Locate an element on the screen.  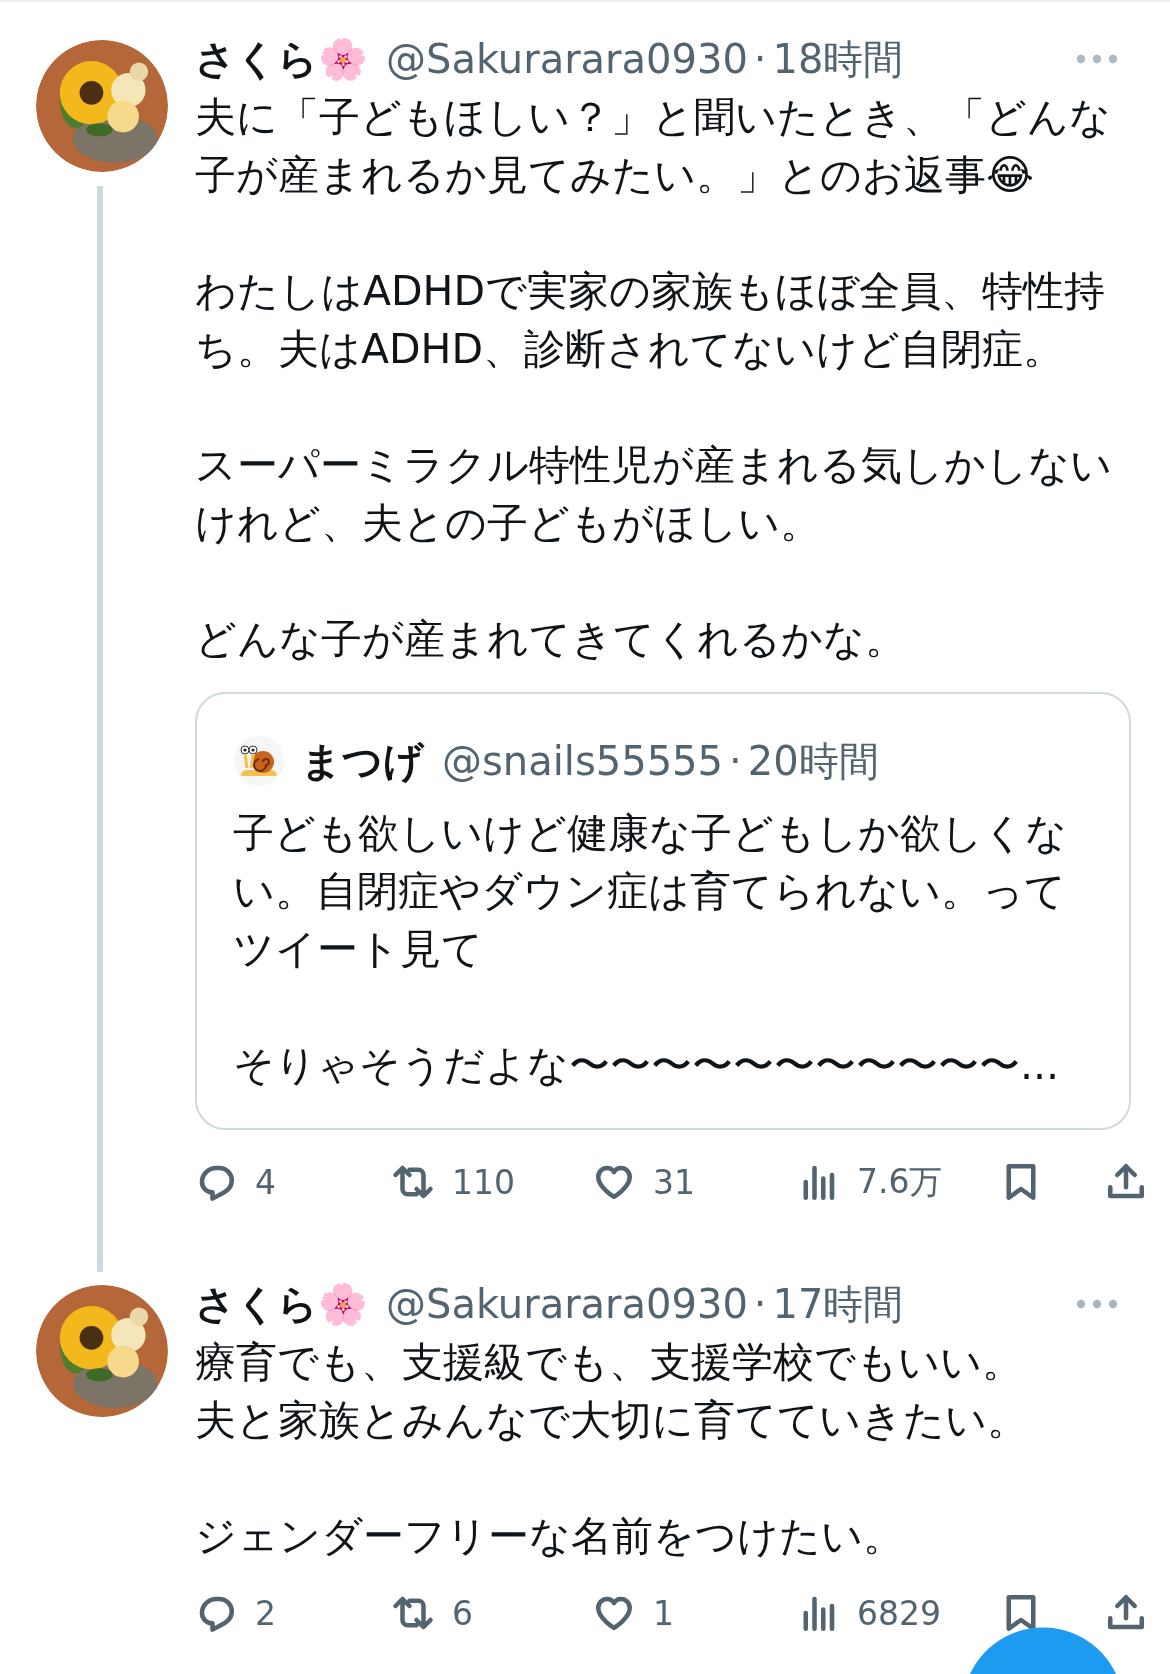
action-count: 2 is located at coordinates (265, 1613).